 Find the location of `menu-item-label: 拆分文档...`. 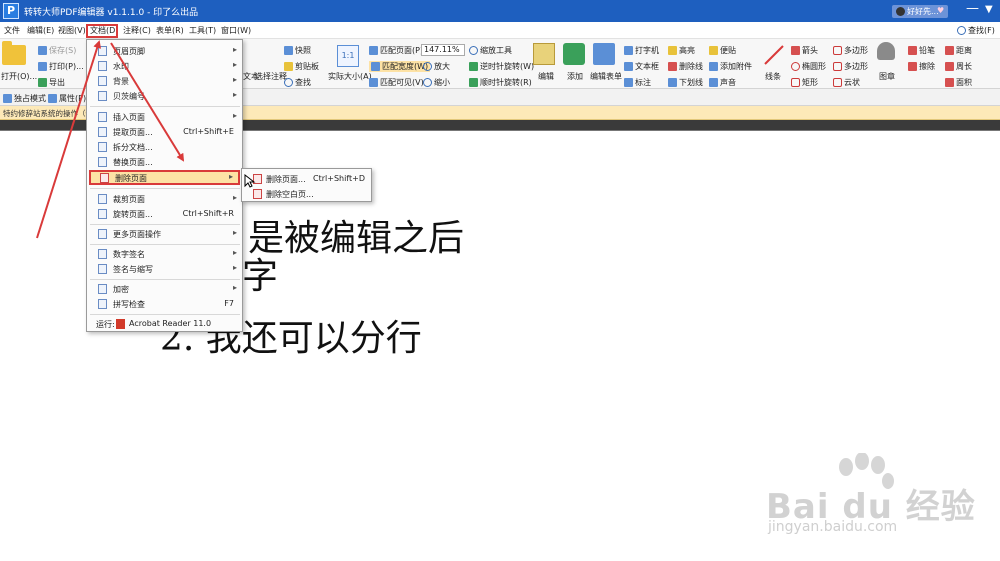

menu-item-label: 拆分文档... is located at coordinates (133, 147).